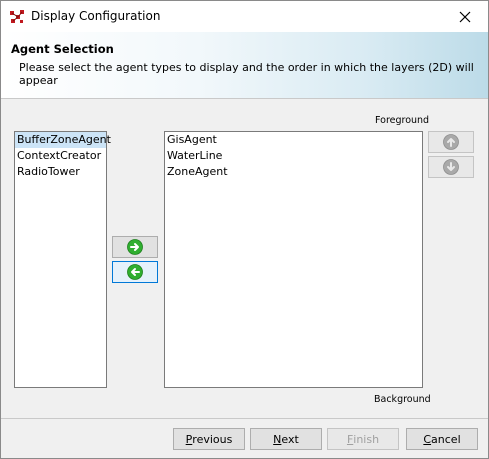 The image size is (489, 459). I want to click on cancel-label-rest: ancel, so click(446, 439).